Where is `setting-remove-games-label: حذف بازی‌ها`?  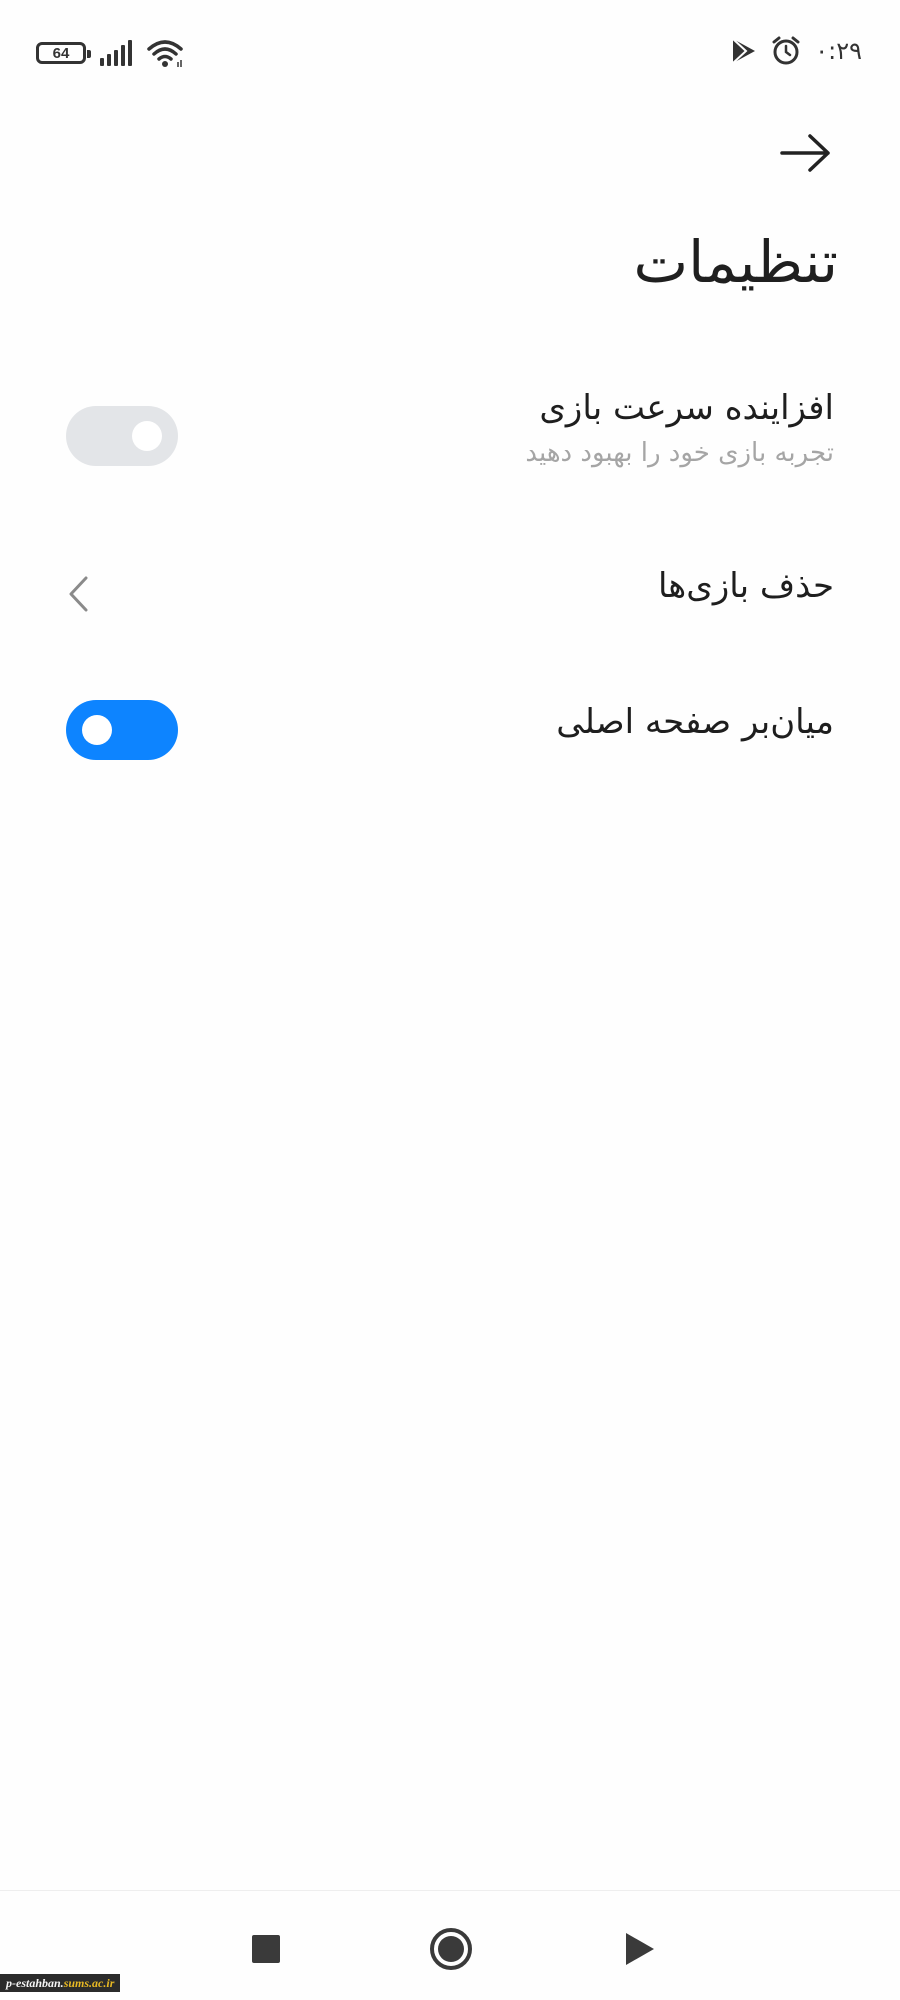
setting-remove-games-label: حذف بازی‌ها is located at coordinates (745, 586).